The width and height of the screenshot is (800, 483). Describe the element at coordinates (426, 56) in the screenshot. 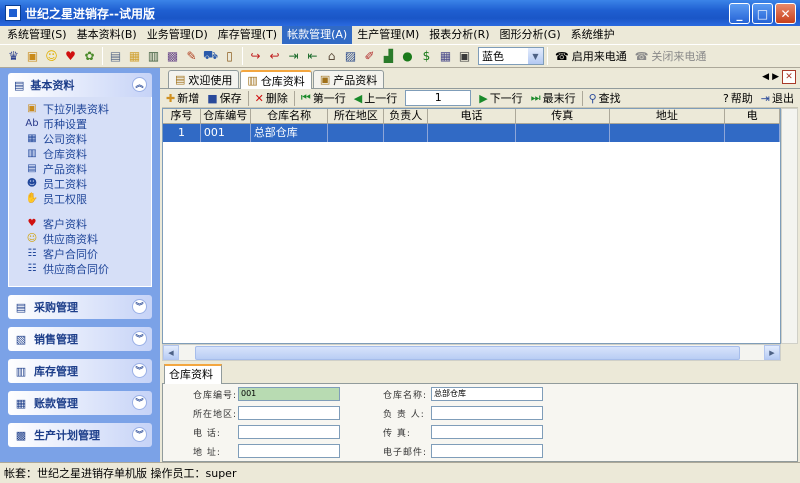

I see `dollar-icon: $` at that location.